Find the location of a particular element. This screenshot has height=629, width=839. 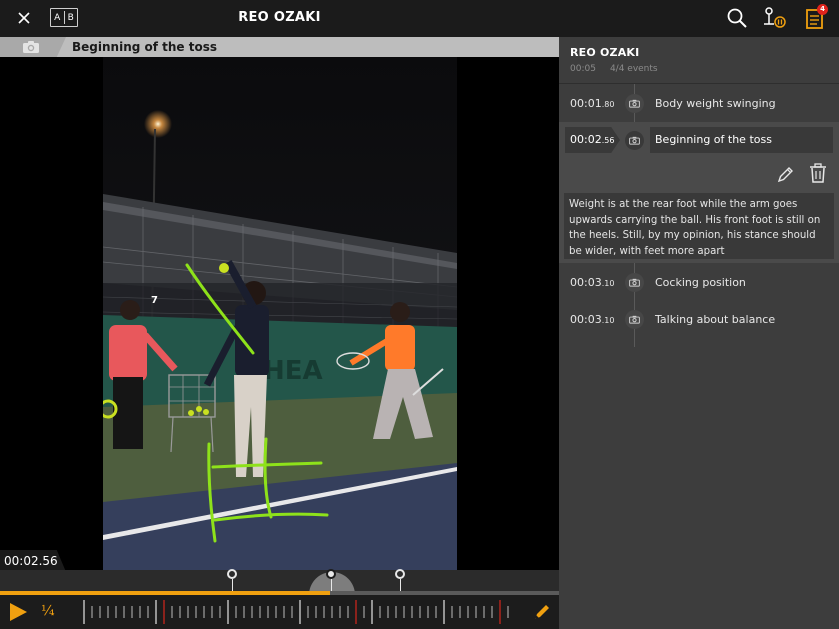

event-marker-active is located at coordinates (331, 574).